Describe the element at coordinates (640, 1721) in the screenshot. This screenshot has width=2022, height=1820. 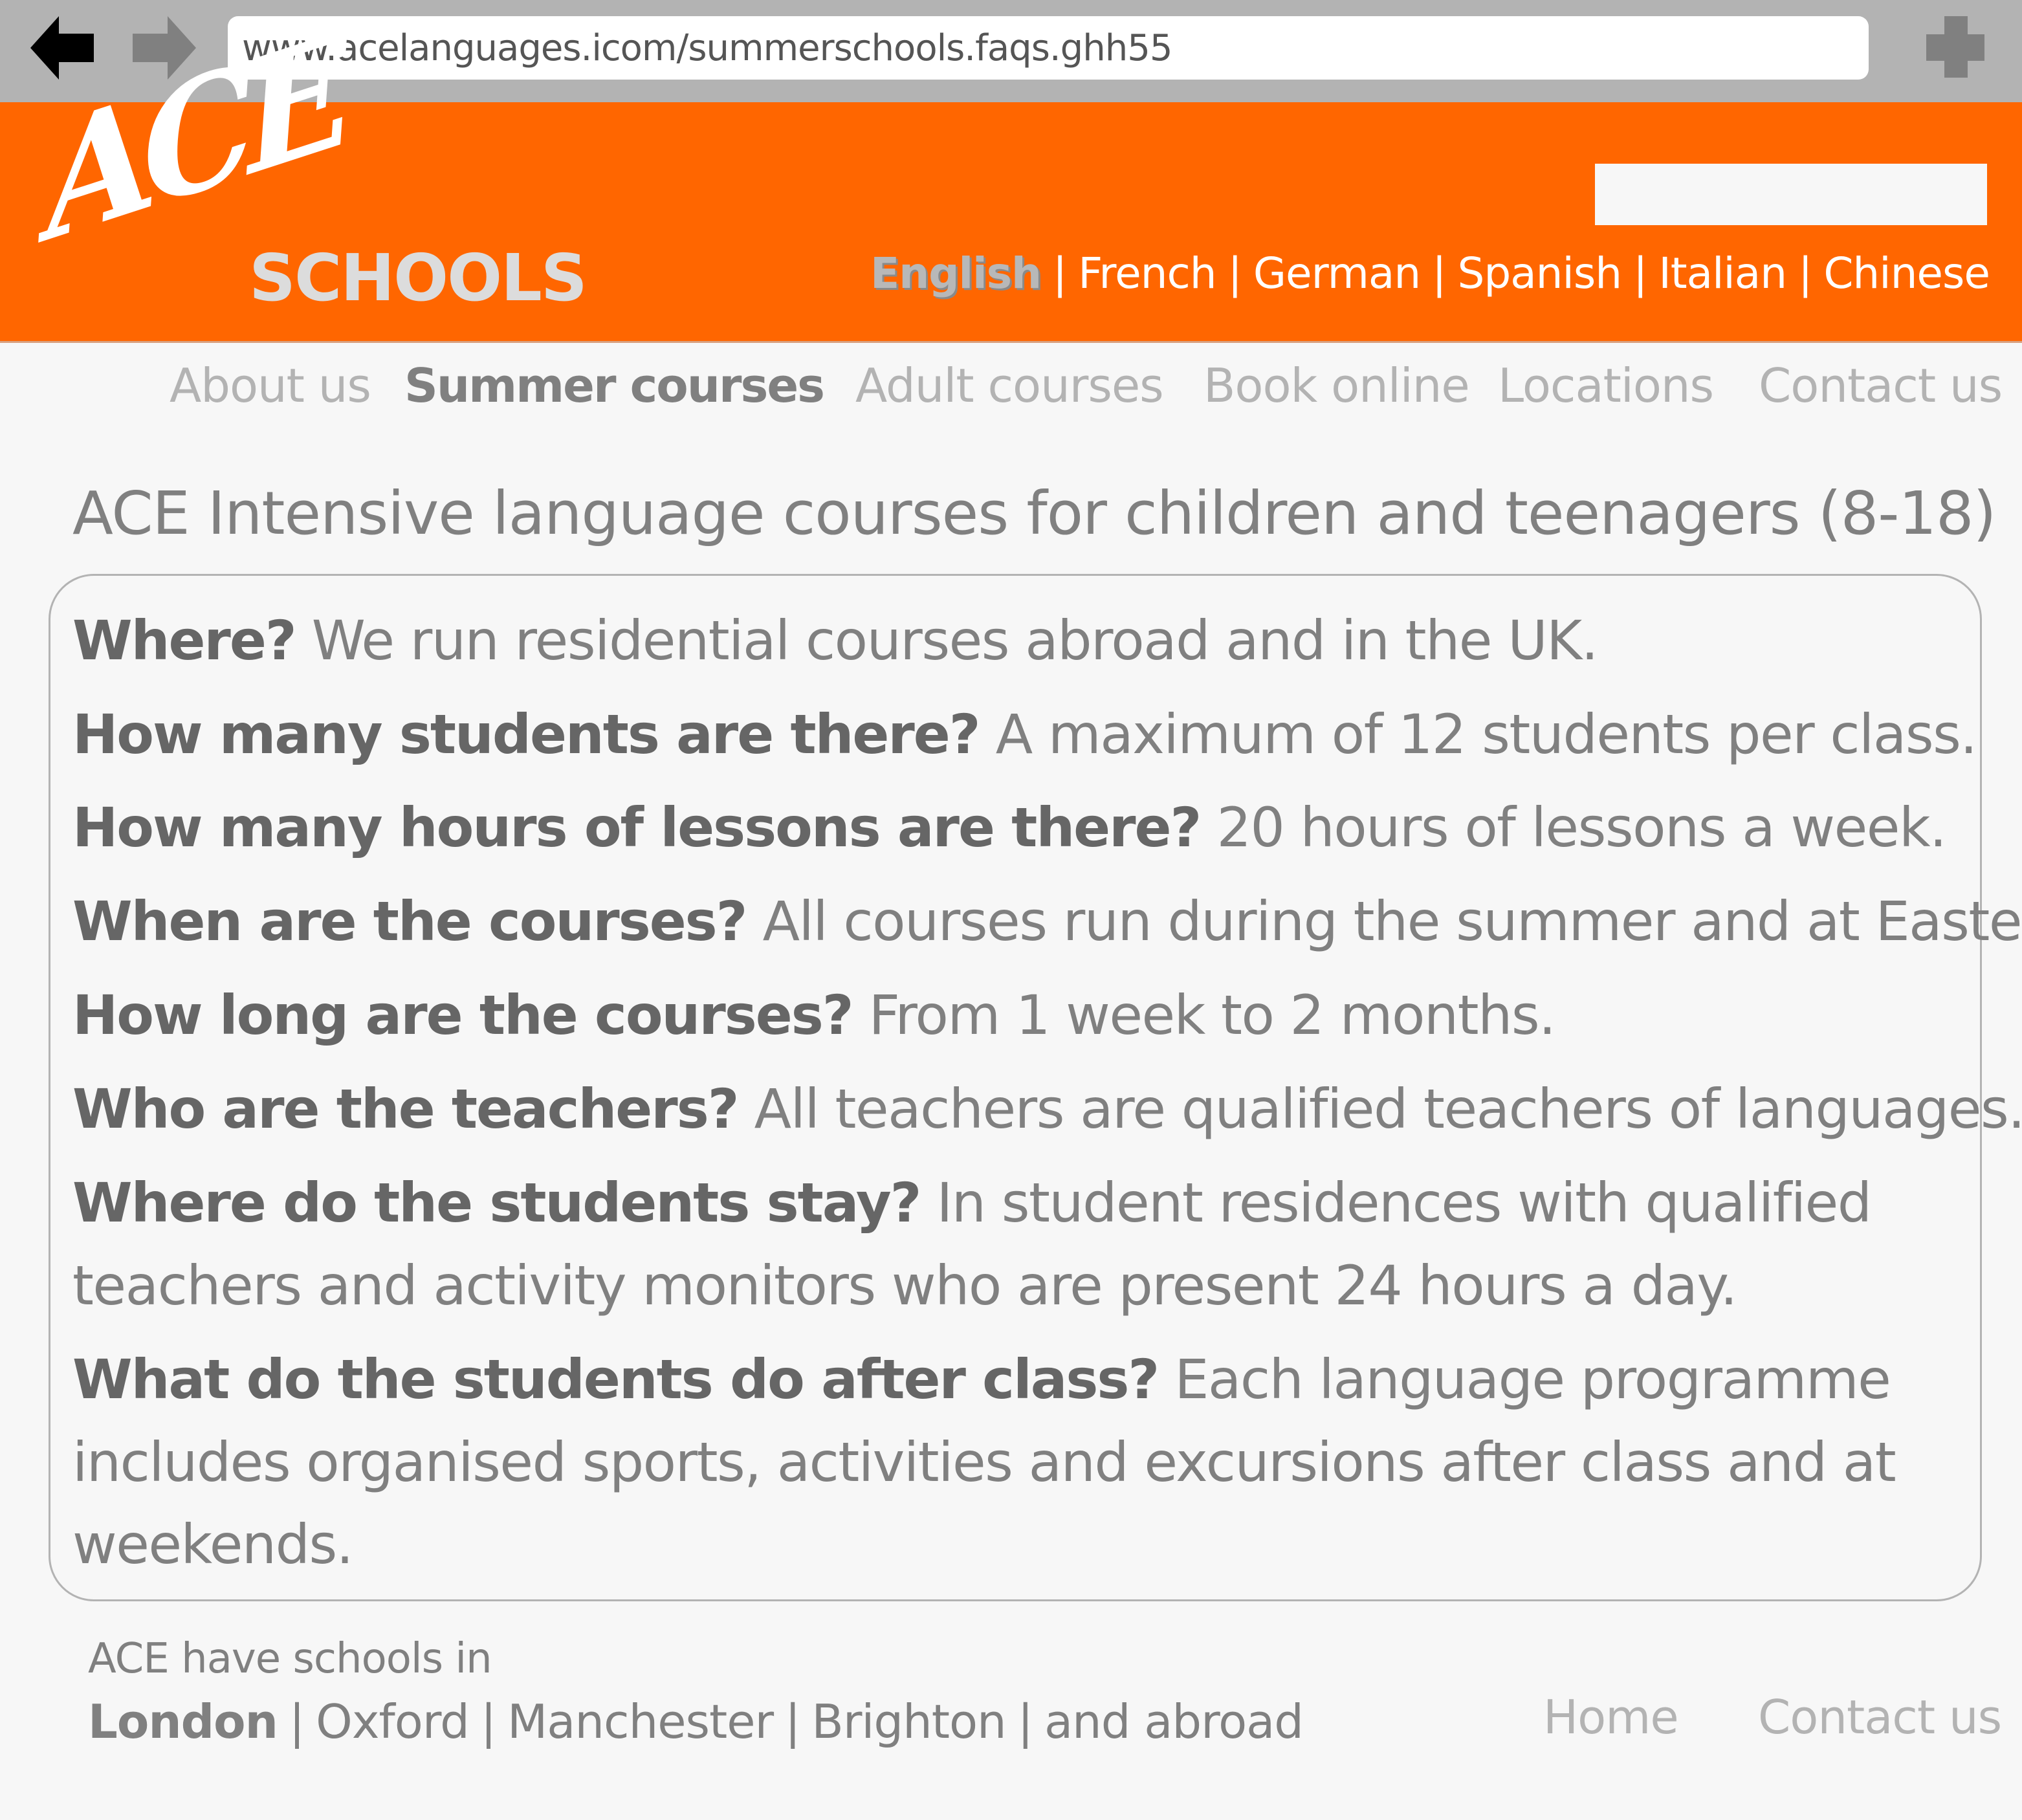
I see `city-manchester: Manchester` at that location.